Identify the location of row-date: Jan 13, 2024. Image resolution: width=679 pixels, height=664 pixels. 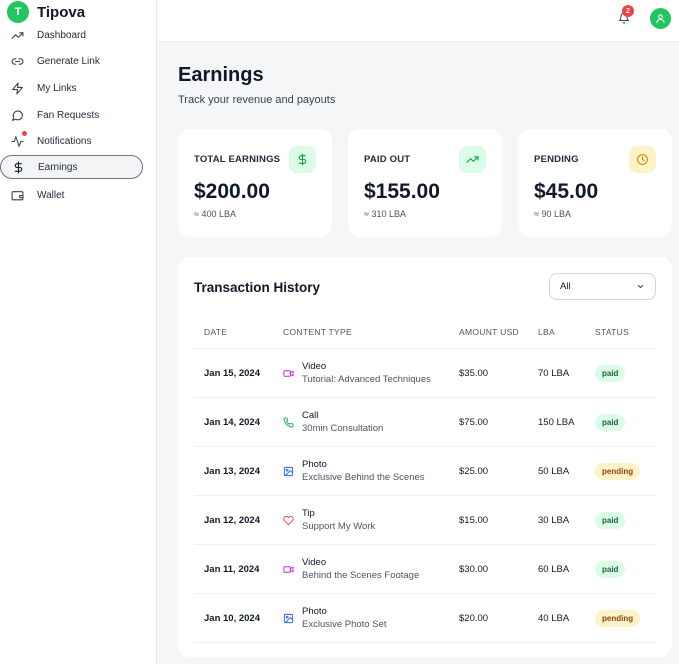
(232, 471).